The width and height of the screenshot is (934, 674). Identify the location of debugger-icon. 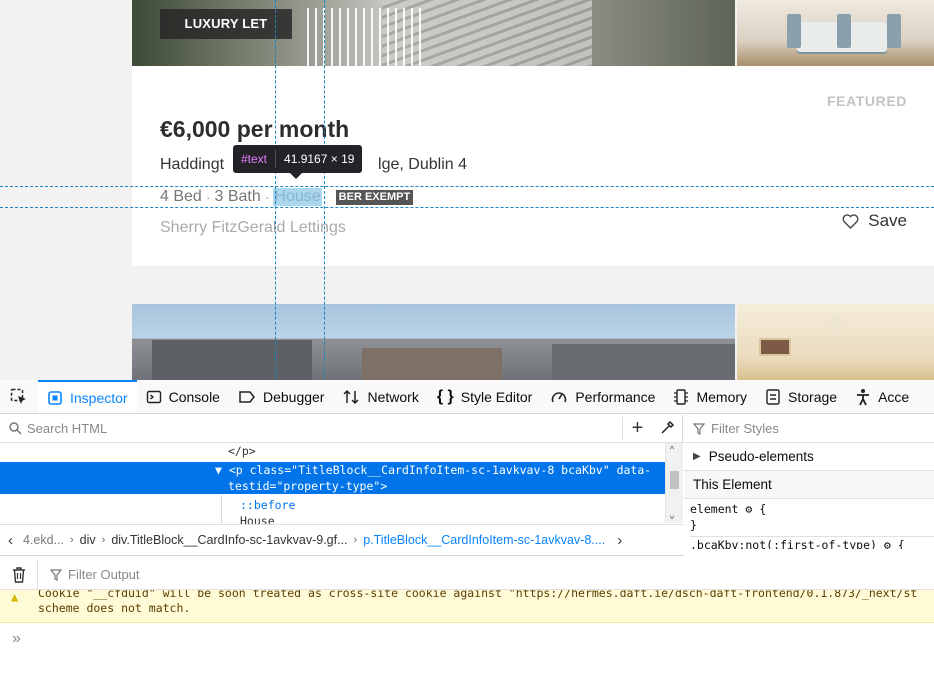
(247, 396).